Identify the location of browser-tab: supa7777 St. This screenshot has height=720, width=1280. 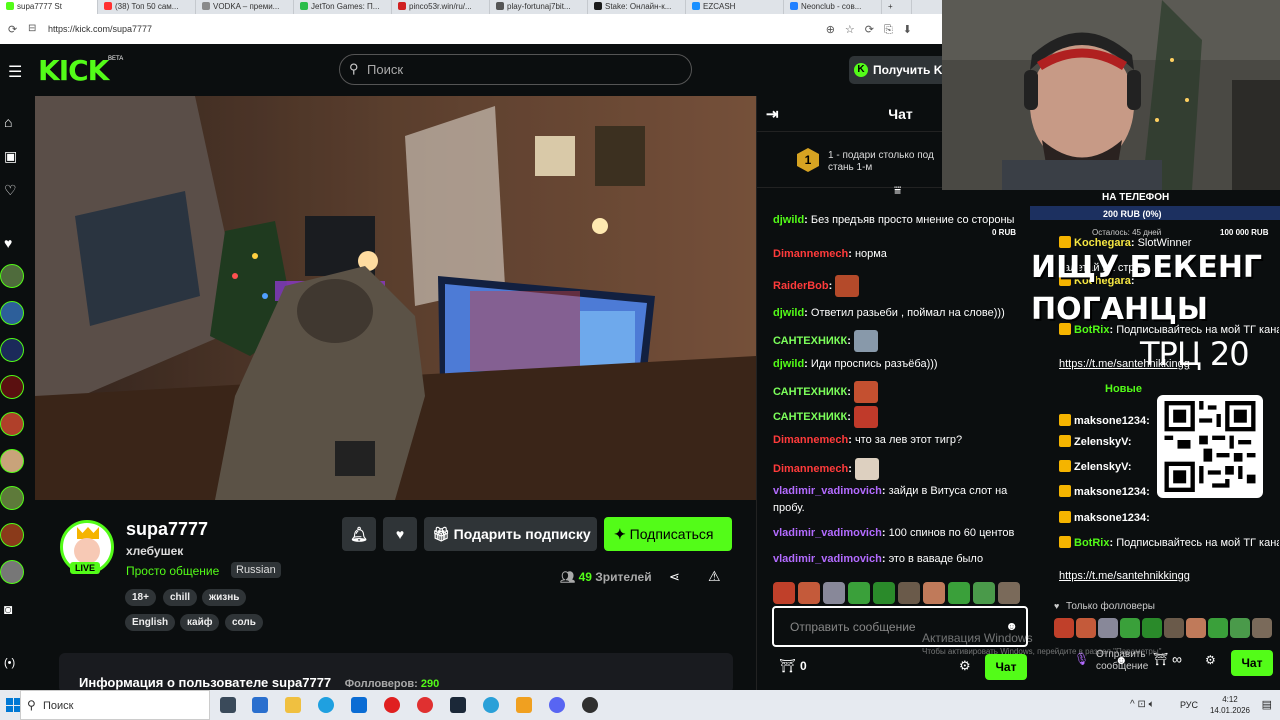
(49, 7).